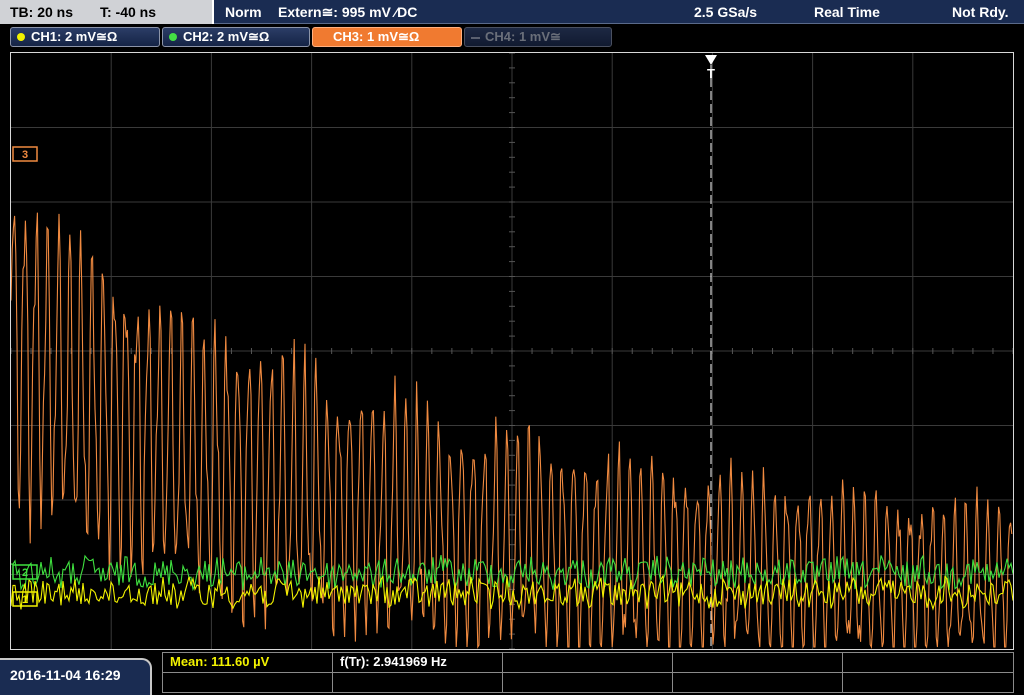  I want to click on ch1-marker-label: 1, so click(25, 600).